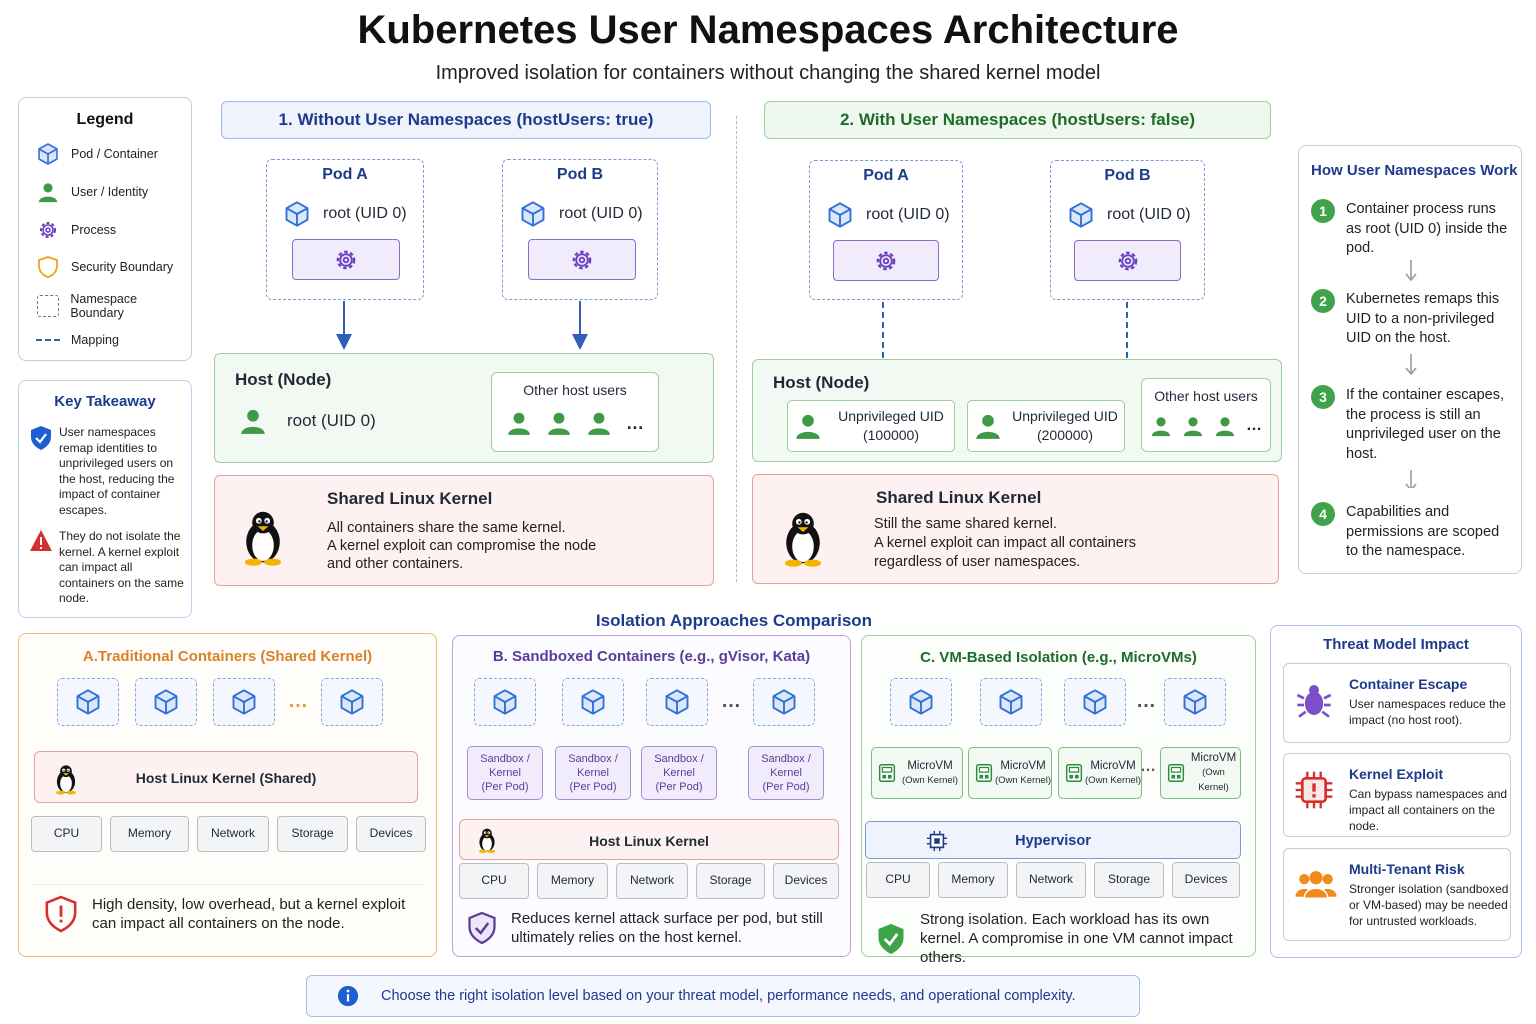 The height and width of the screenshot is (1024, 1536). I want to click on microvm: MicroVM (Own Kernel), so click(1100, 773).